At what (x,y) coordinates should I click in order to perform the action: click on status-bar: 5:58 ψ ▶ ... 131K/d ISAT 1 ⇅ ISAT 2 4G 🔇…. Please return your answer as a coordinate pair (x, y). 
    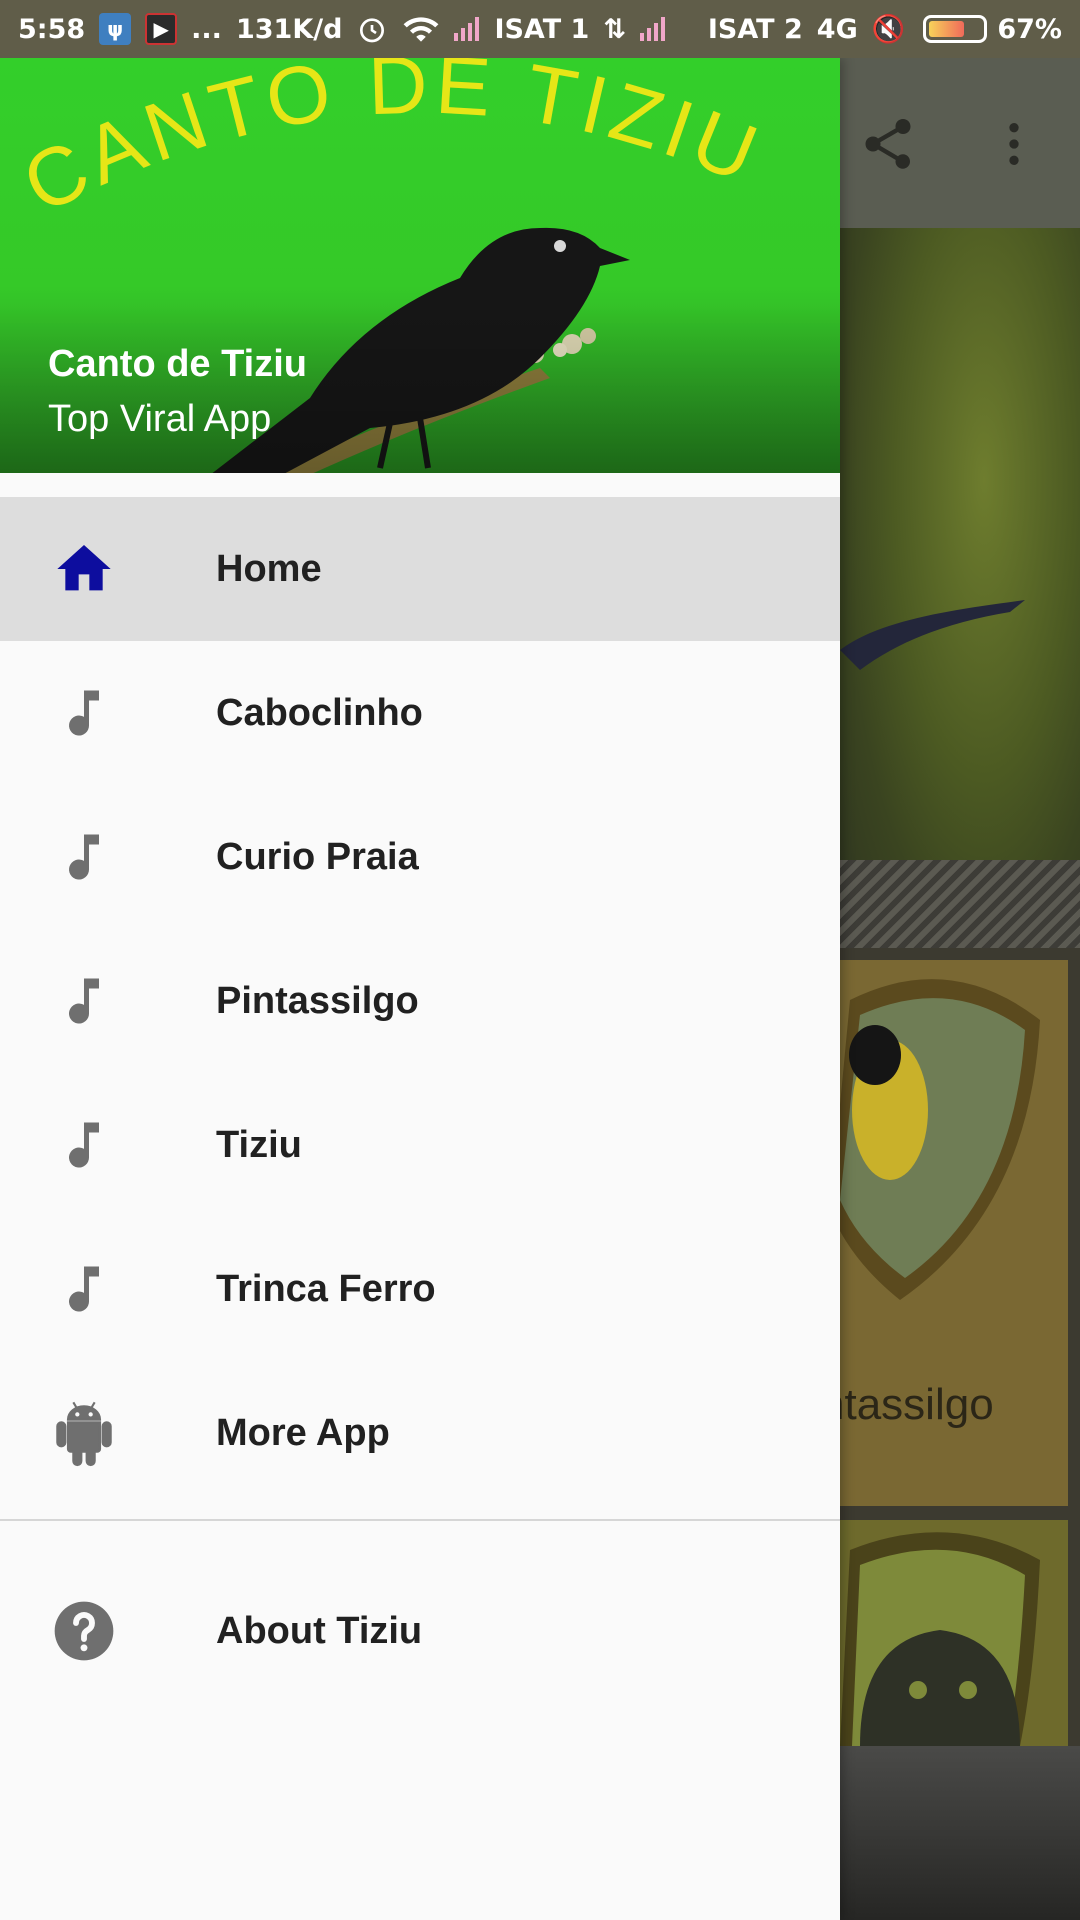
    Looking at the image, I should click on (540, 29).